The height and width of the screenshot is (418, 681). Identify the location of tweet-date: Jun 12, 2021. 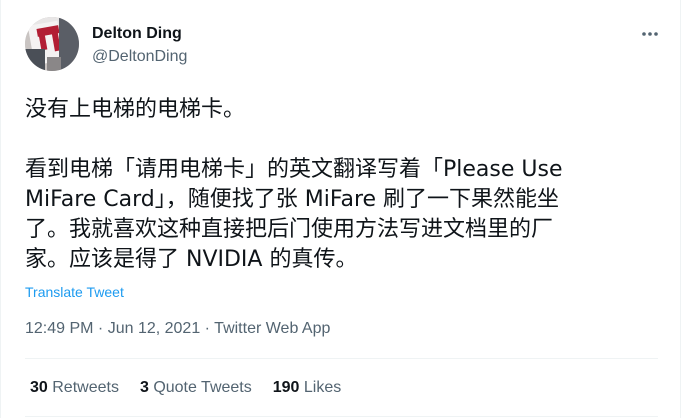
(154, 328).